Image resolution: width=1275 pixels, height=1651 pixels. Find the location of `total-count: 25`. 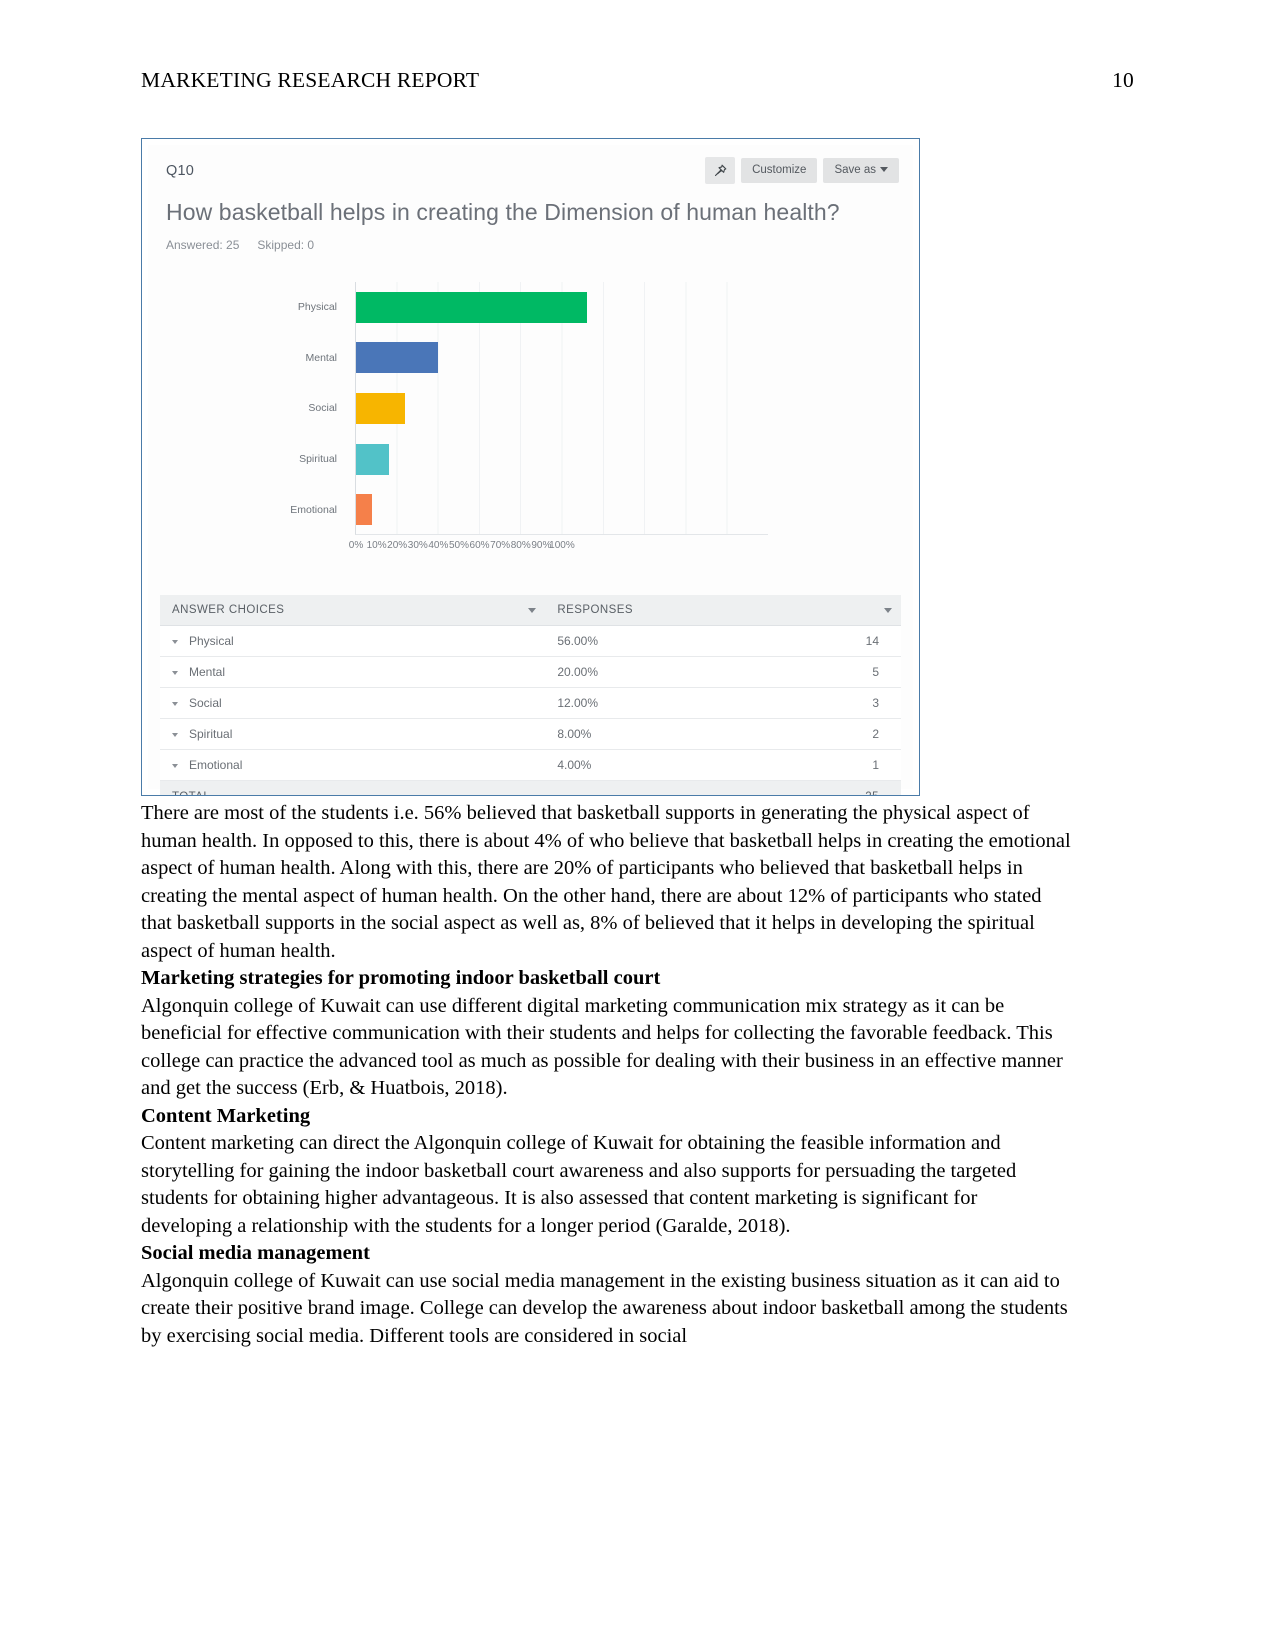

total-count: 25 is located at coordinates (845, 787).